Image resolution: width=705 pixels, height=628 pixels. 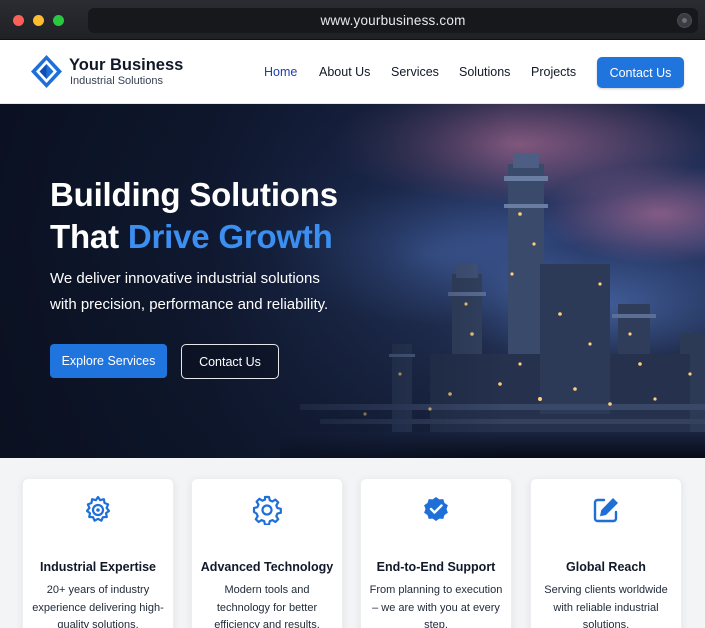 What do you see at coordinates (640, 72) in the screenshot?
I see `contact-us-button: Contact Us` at bounding box center [640, 72].